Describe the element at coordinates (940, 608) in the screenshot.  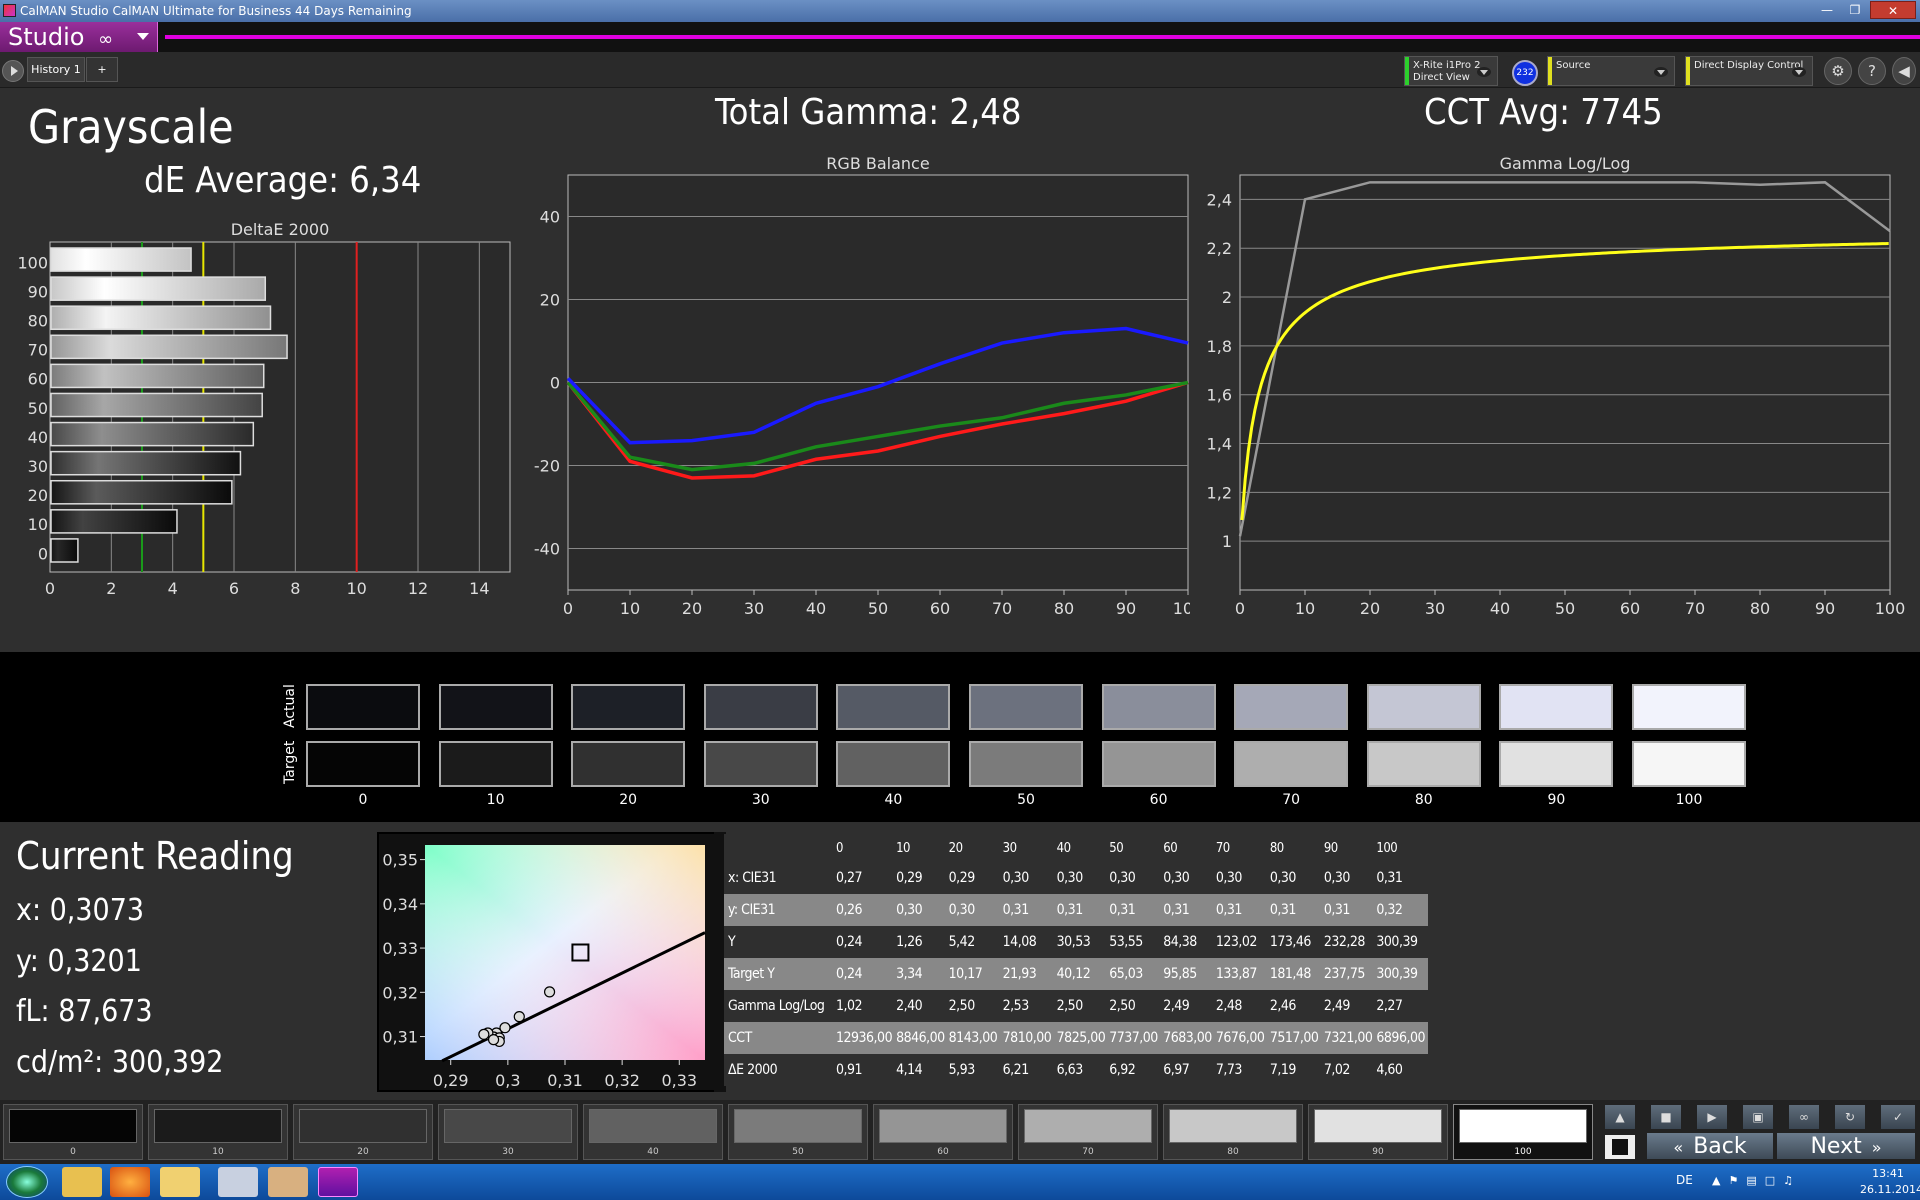
I see `rgb-x-tick: 60` at that location.